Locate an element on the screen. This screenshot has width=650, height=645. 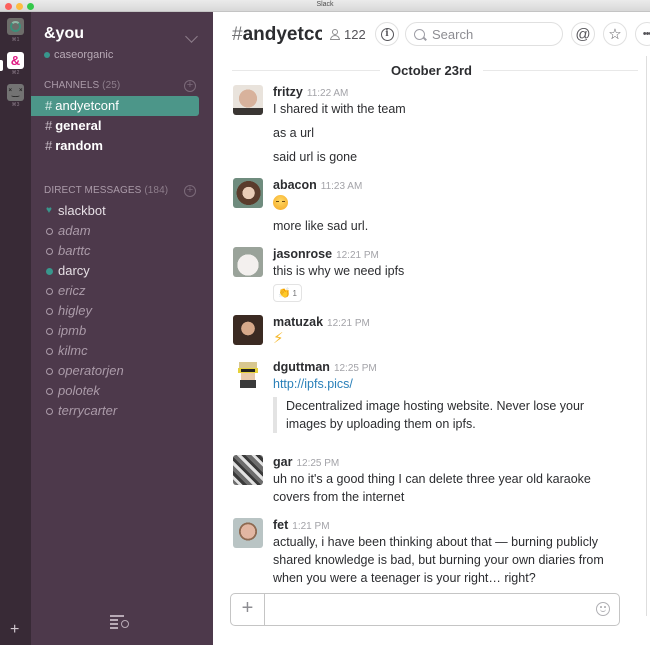
message-composer: + is located at coordinates (425, 609).